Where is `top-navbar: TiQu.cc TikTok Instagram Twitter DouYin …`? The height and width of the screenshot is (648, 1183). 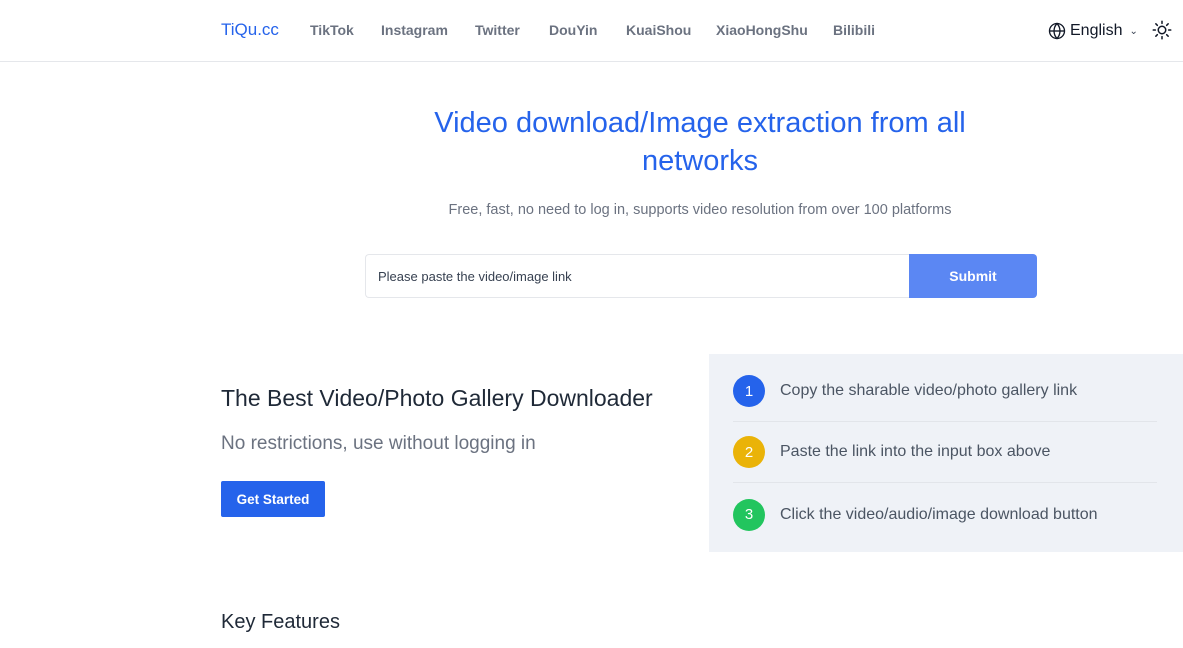
top-navbar: TiQu.cc TikTok Instagram Twitter DouYin … is located at coordinates (591, 31).